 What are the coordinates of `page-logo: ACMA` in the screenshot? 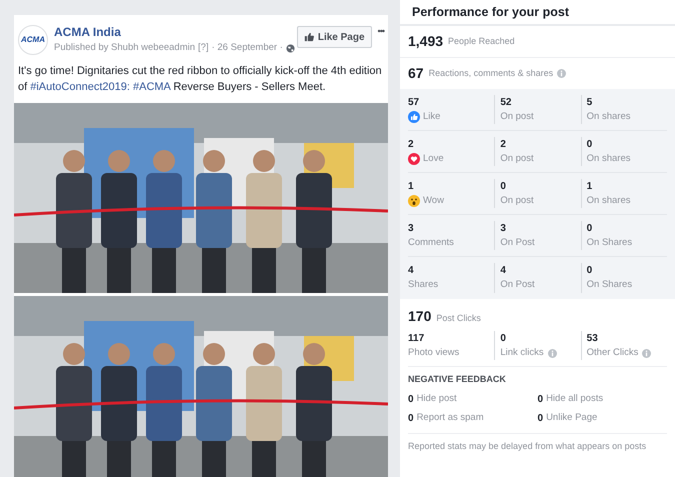 It's located at (33, 40).